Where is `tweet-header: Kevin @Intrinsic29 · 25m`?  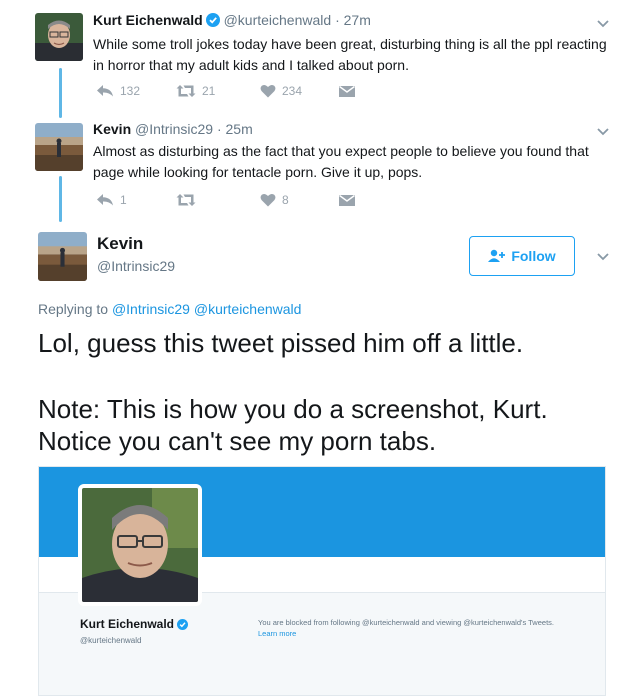 tweet-header: Kevin @Intrinsic29 · 25m is located at coordinates (173, 129).